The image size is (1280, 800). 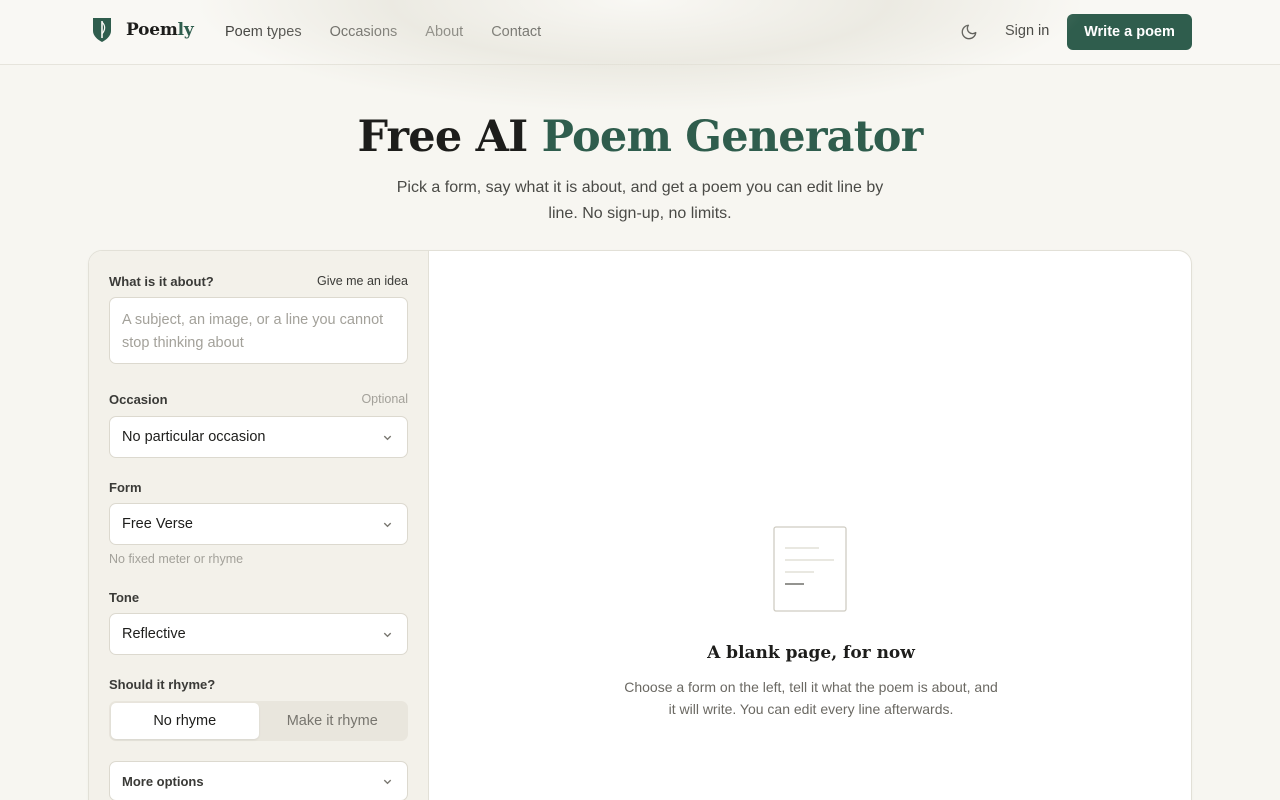 I want to click on more-options-toggle: More options, so click(x=258, y=780).